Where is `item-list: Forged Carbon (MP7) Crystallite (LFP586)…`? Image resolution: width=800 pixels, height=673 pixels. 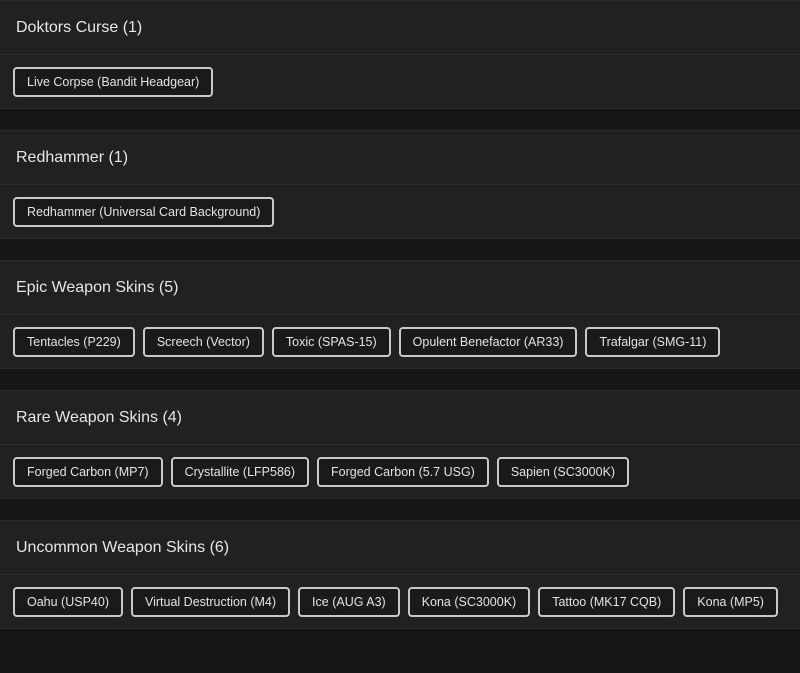 item-list: Forged Carbon (MP7) Crystallite (LFP586)… is located at coordinates (400, 471).